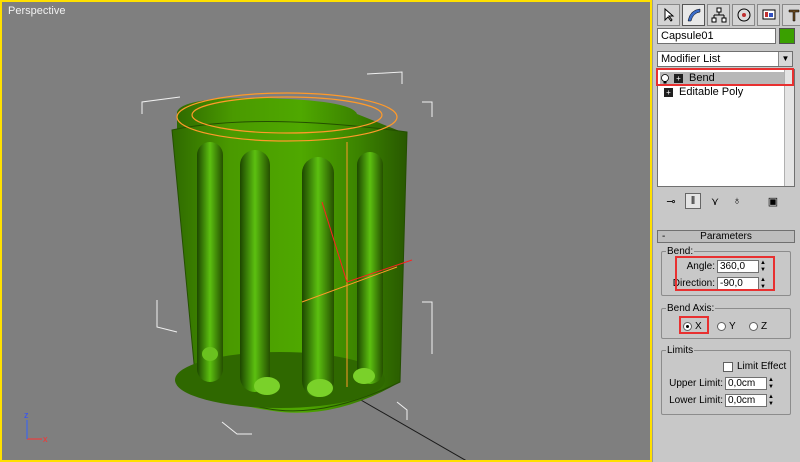  I want to click on object-name-field: Capsule01, so click(716, 36).